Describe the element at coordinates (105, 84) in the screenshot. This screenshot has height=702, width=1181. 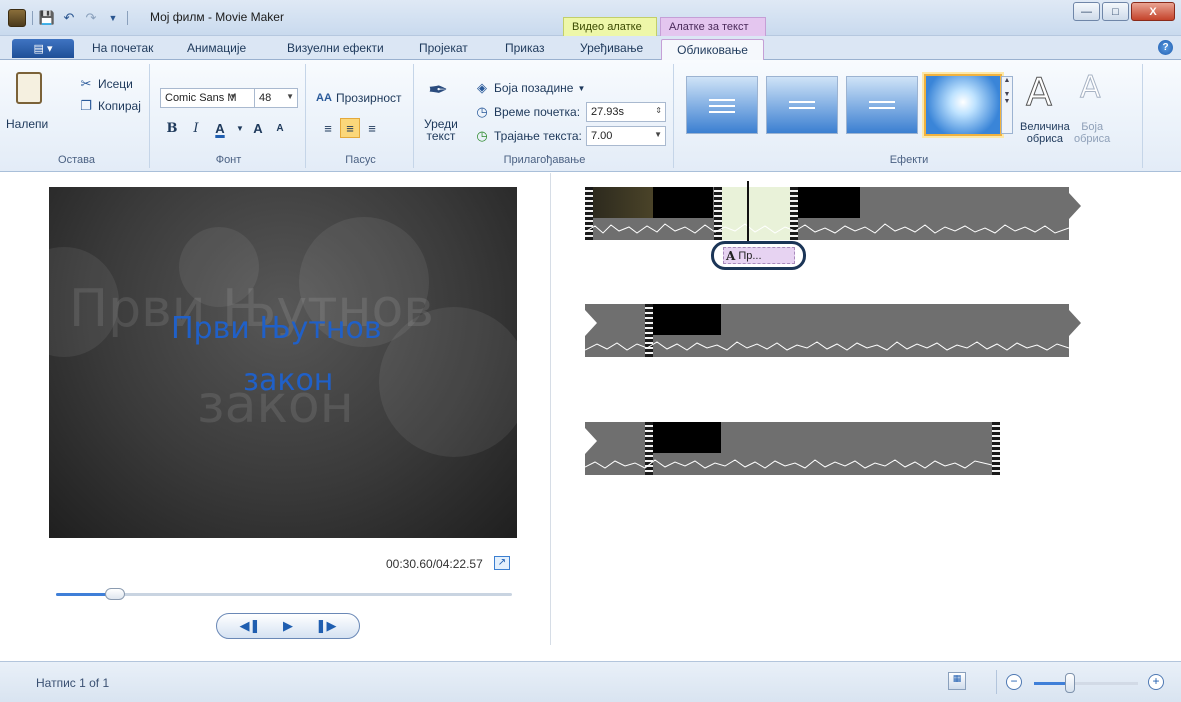
I see `cut-button: ✂ Исеци` at that location.